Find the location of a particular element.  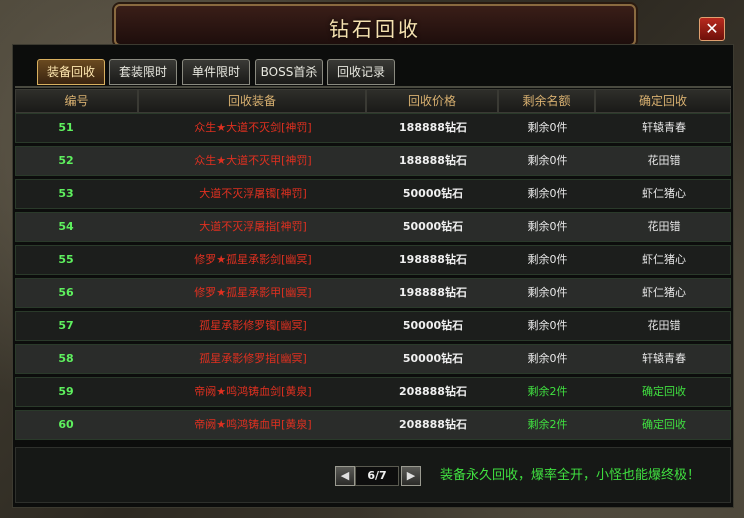

table-row: 52 众生★大道不灭甲[神罚] 188888钻石 剩余0件 花田错 is located at coordinates (373, 161).